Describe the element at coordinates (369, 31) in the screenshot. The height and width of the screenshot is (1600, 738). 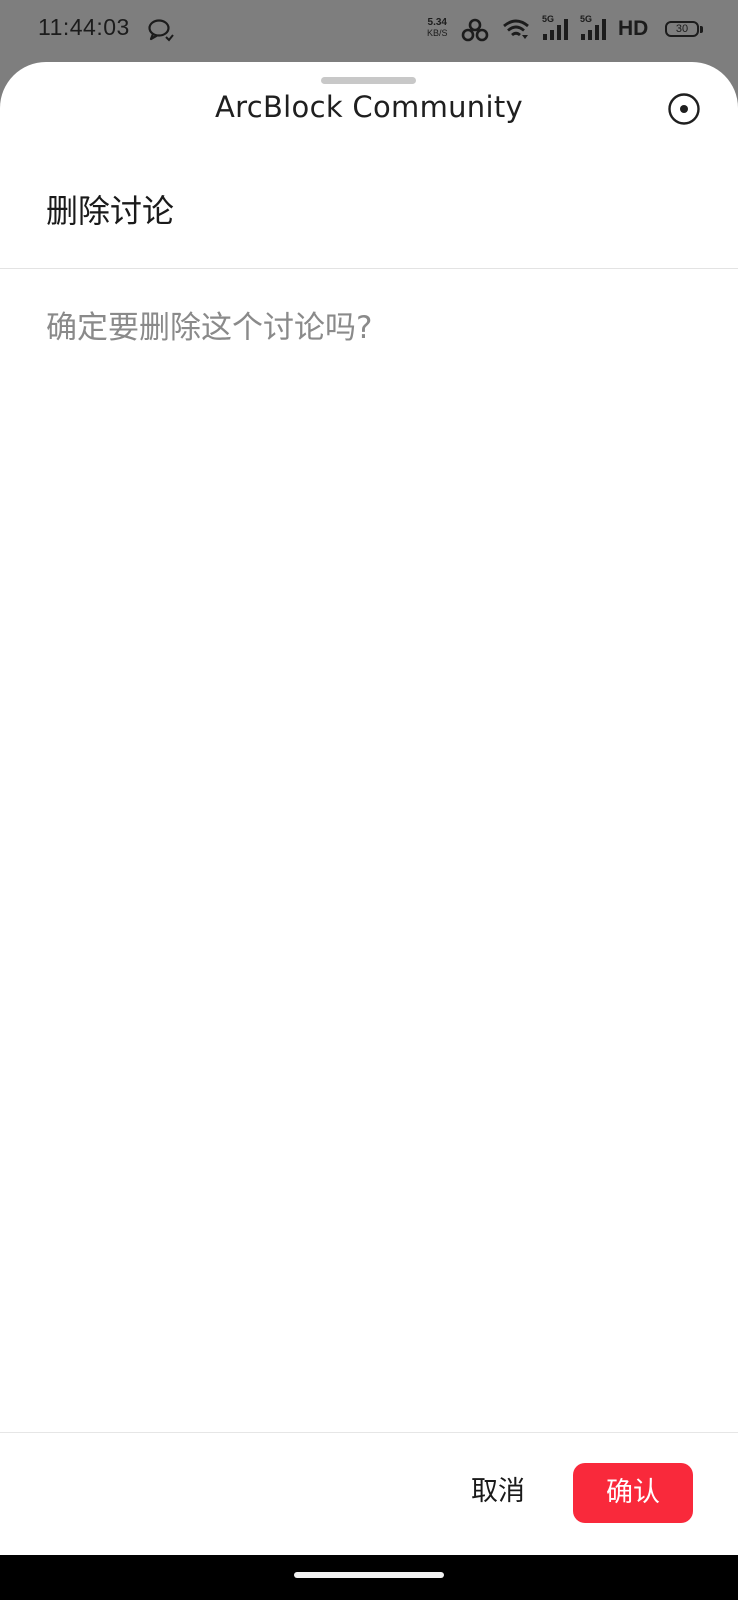
I see `status-bar: 11:44:03 5.34 KB/S 5G 5G HD 30` at that location.